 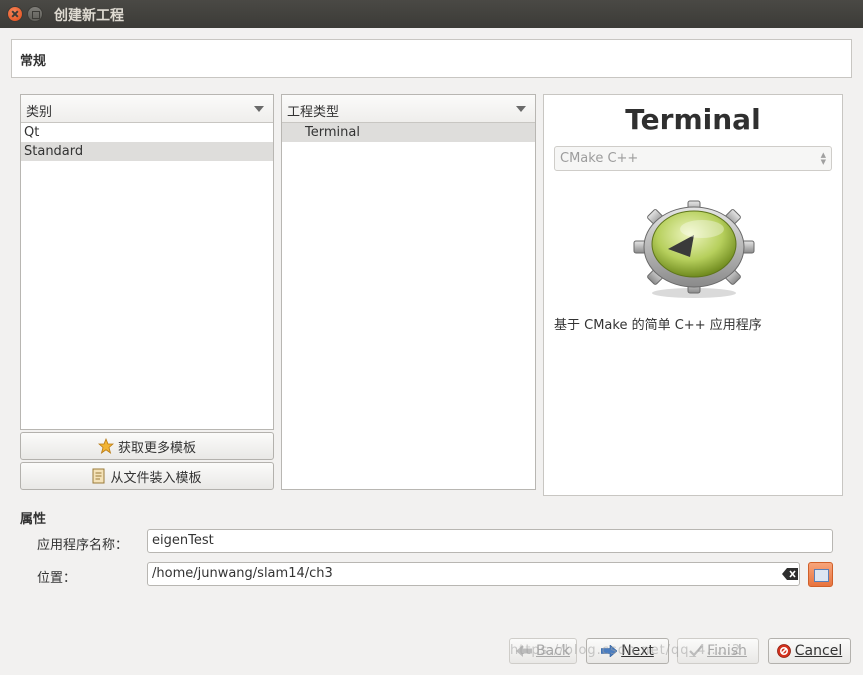 I want to click on finish-button: Finish, so click(x=718, y=651).